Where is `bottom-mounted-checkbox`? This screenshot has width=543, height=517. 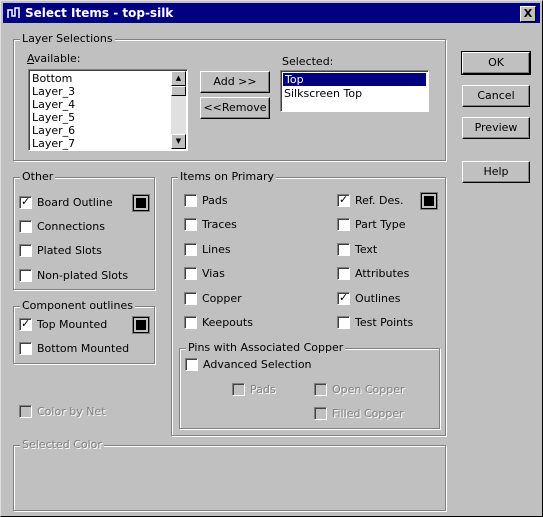
bottom-mounted-checkbox is located at coordinates (25, 348).